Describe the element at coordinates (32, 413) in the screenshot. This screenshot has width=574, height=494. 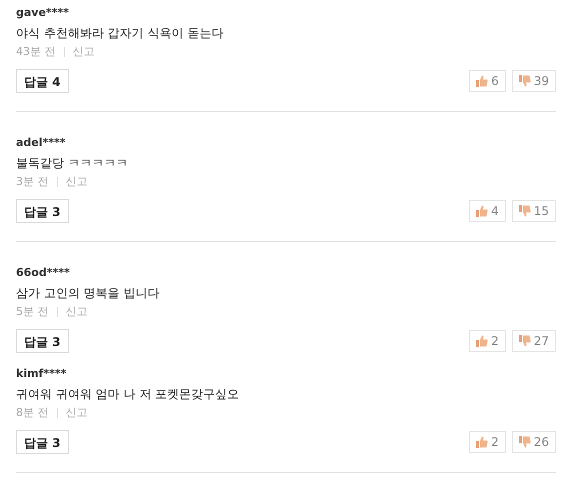
I see `timestamp: 8분 전` at that location.